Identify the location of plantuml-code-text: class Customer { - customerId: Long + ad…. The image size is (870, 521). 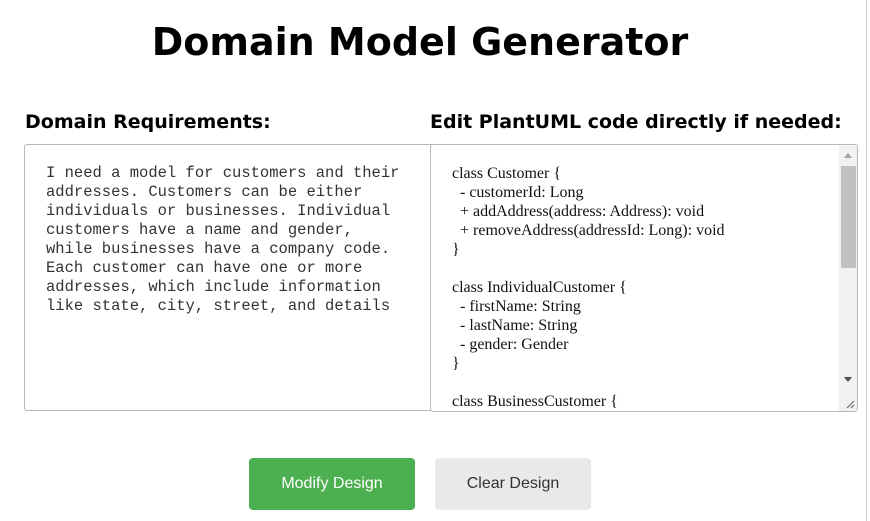
(588, 287).